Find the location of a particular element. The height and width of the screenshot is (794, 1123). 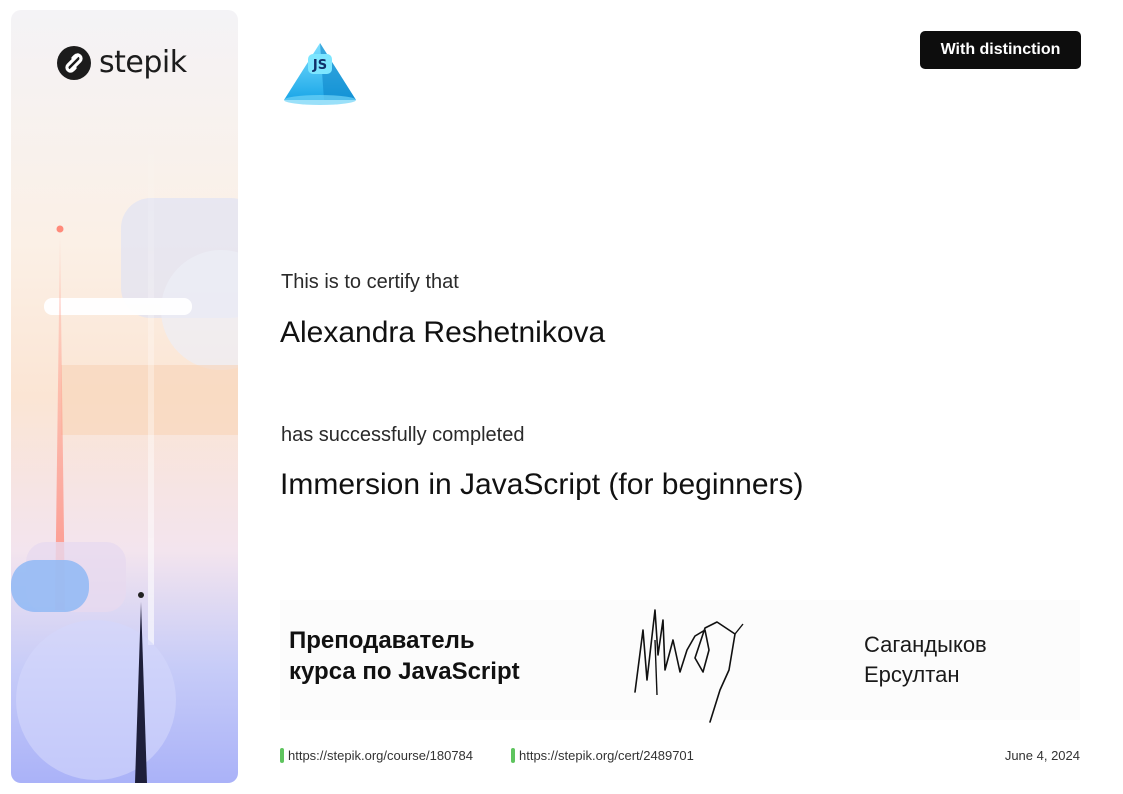

stepik-logo: stepik is located at coordinates (122, 62).